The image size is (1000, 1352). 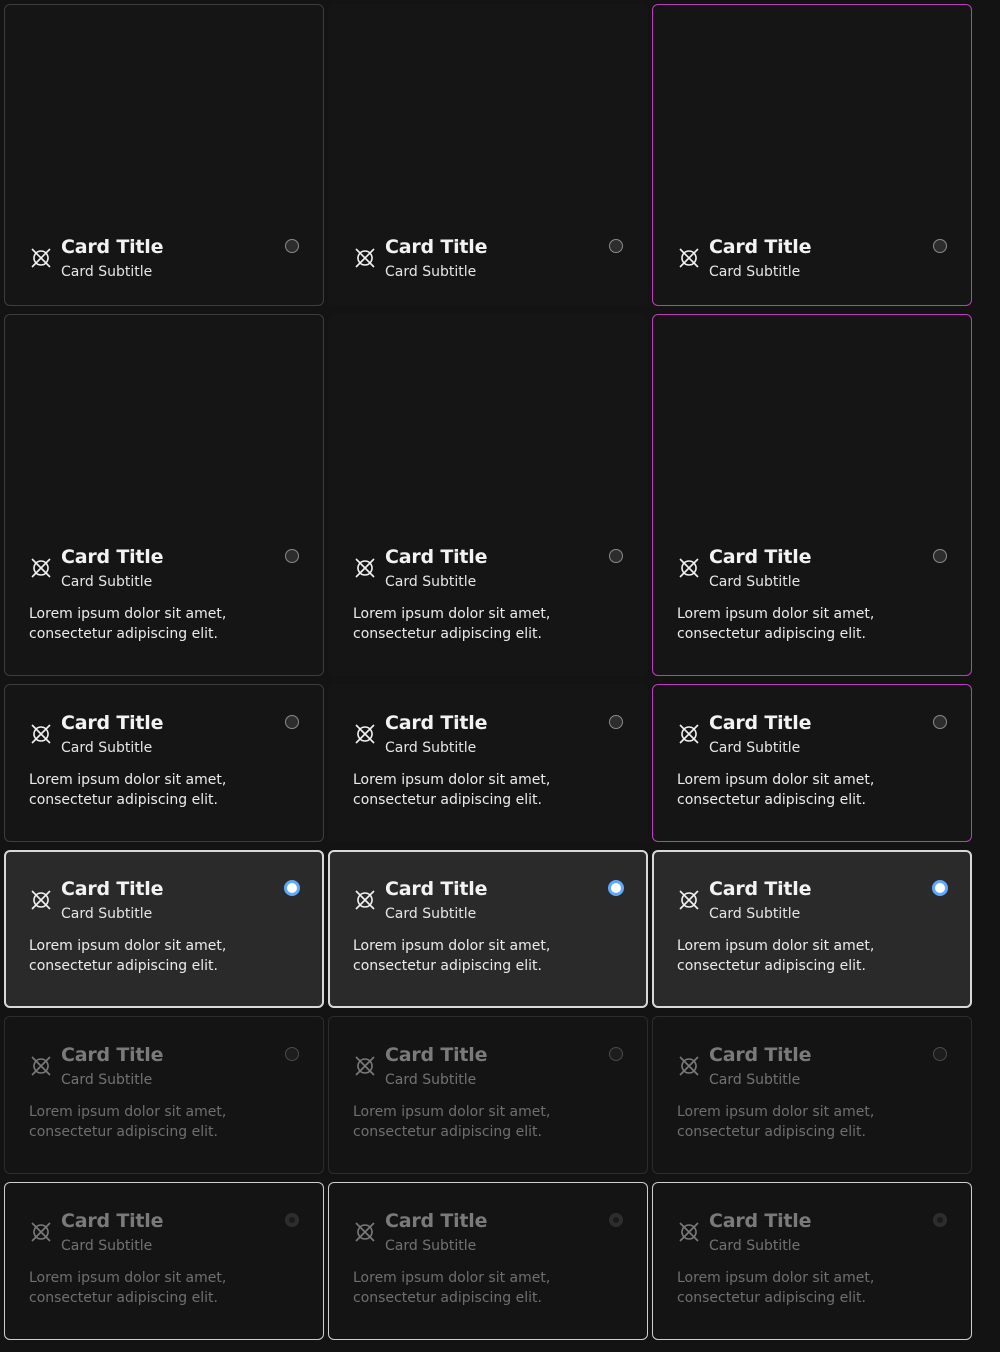 I want to click on radio-button-disabled-selected, so click(x=940, y=1220).